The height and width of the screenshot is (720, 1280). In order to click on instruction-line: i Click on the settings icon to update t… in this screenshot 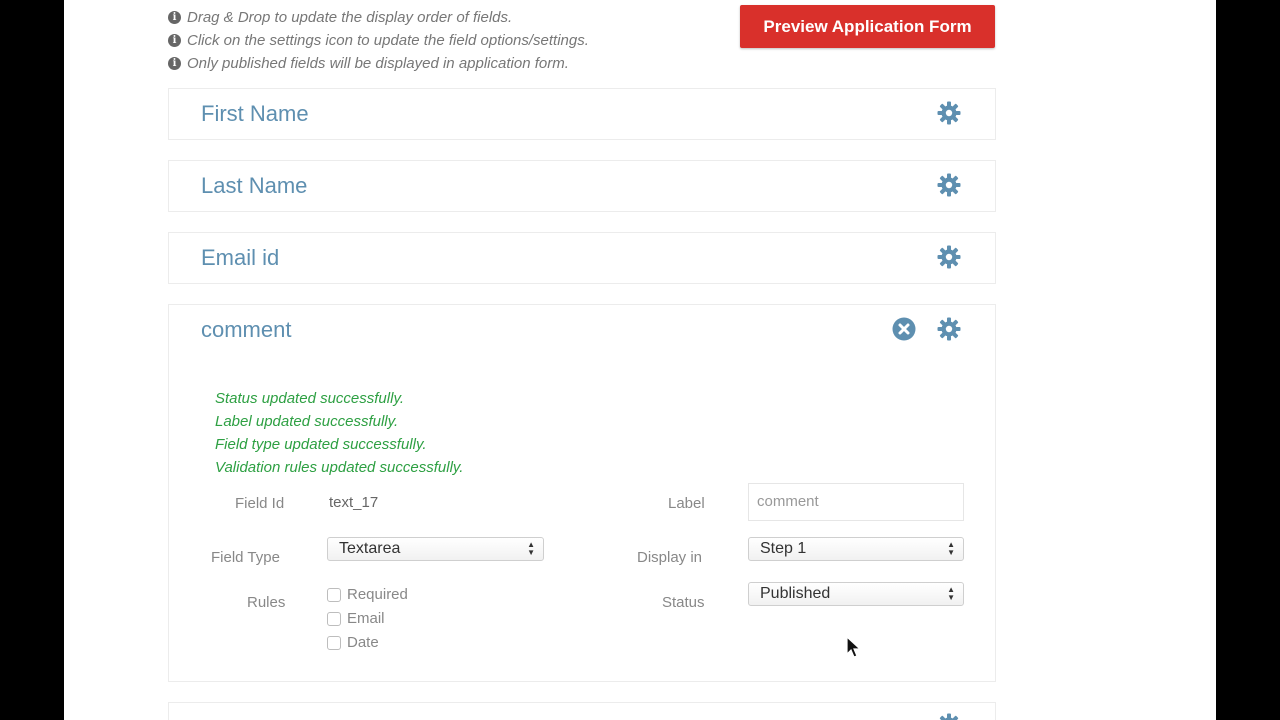, I will do `click(378, 40)`.